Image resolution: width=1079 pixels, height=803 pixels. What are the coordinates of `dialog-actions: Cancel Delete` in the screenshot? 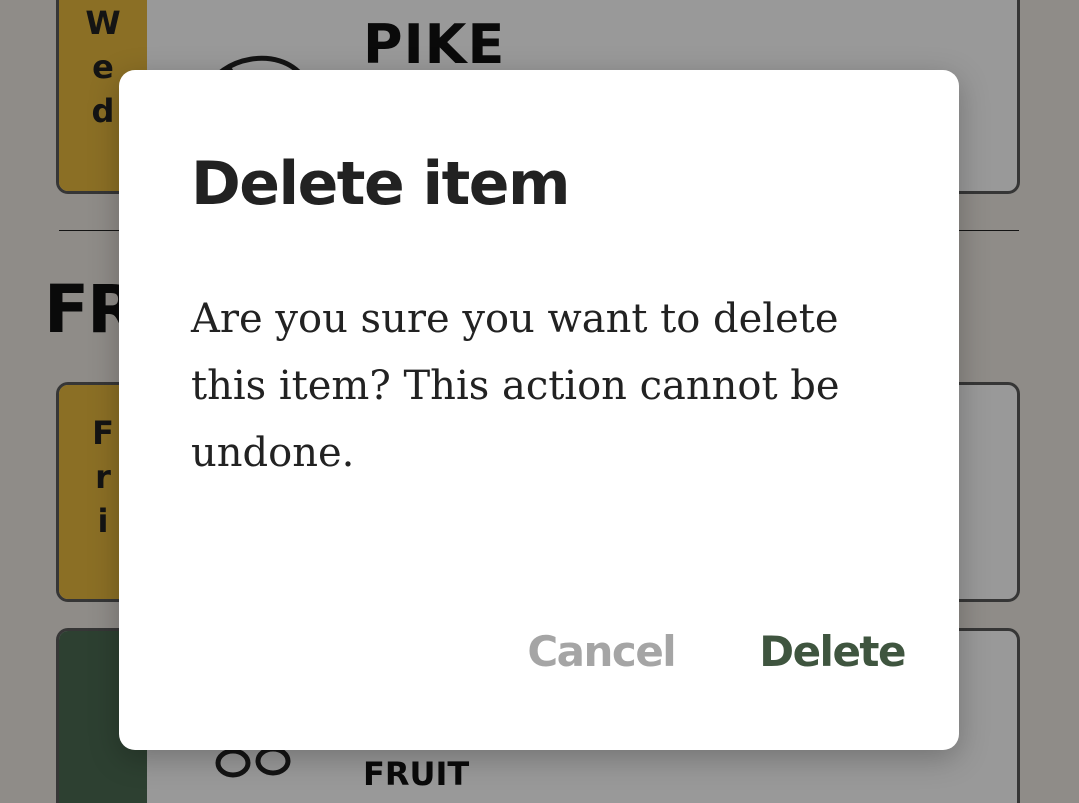 It's located at (716, 652).